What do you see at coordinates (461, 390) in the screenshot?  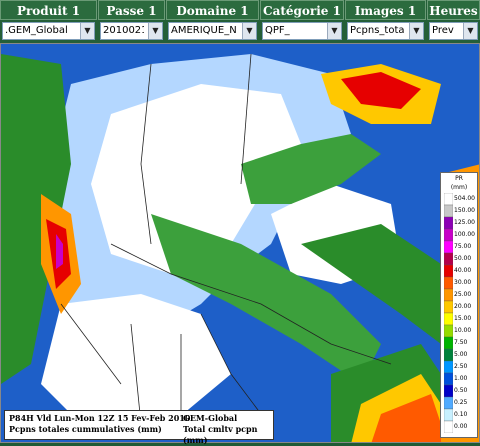 I see `legend-label: 0.50` at bounding box center [461, 390].